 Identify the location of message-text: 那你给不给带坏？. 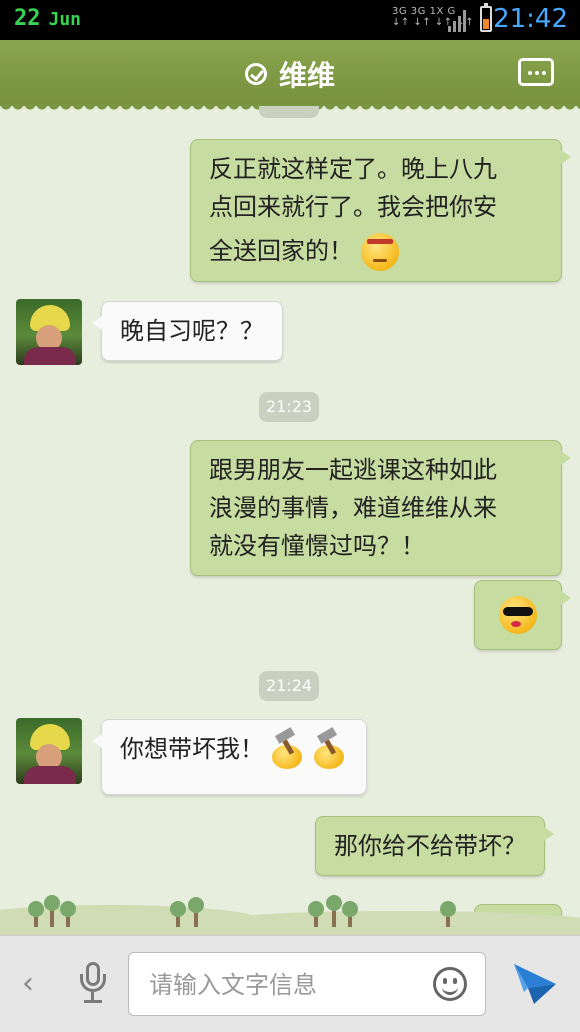
(430, 846).